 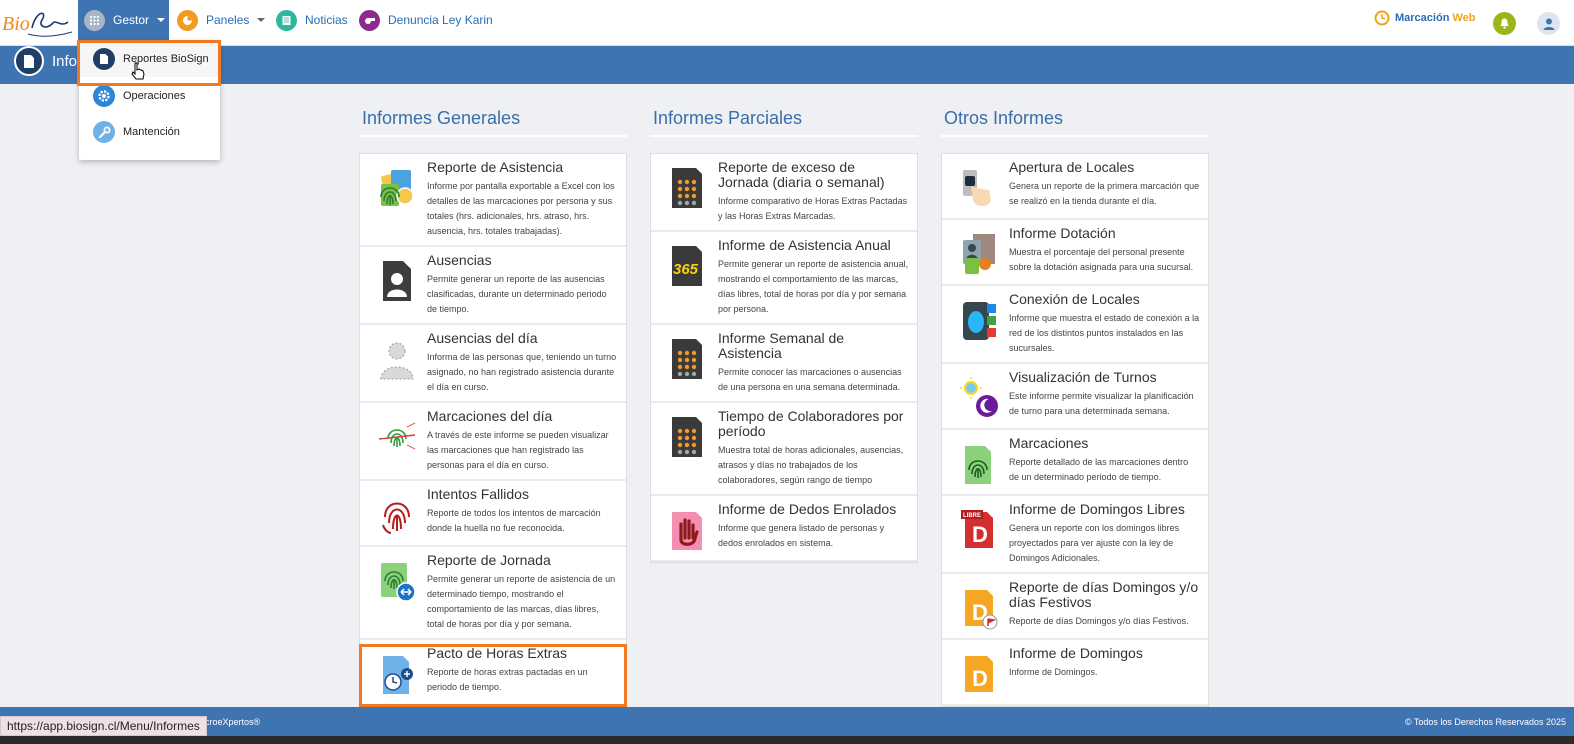 What do you see at coordinates (1104, 443) in the screenshot?
I see `report-card-title: Marcaciones` at bounding box center [1104, 443].